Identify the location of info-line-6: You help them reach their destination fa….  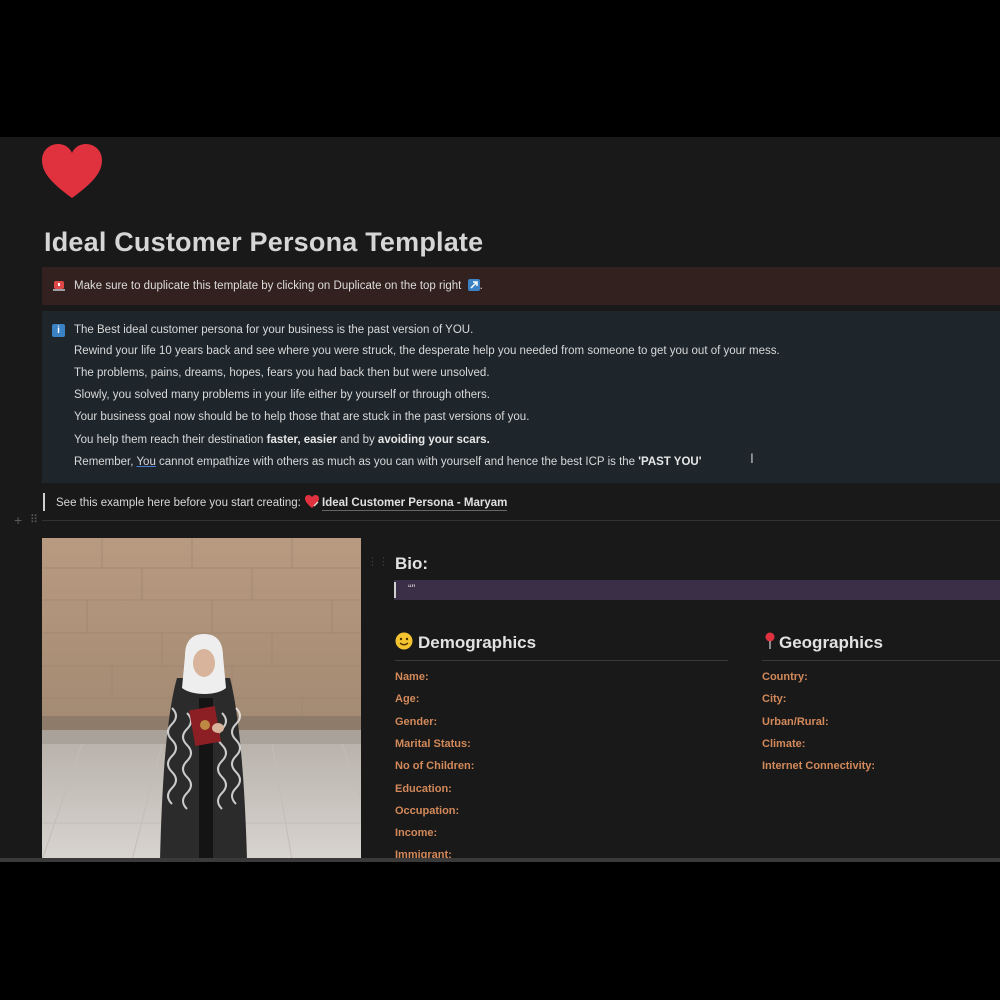
(282, 440).